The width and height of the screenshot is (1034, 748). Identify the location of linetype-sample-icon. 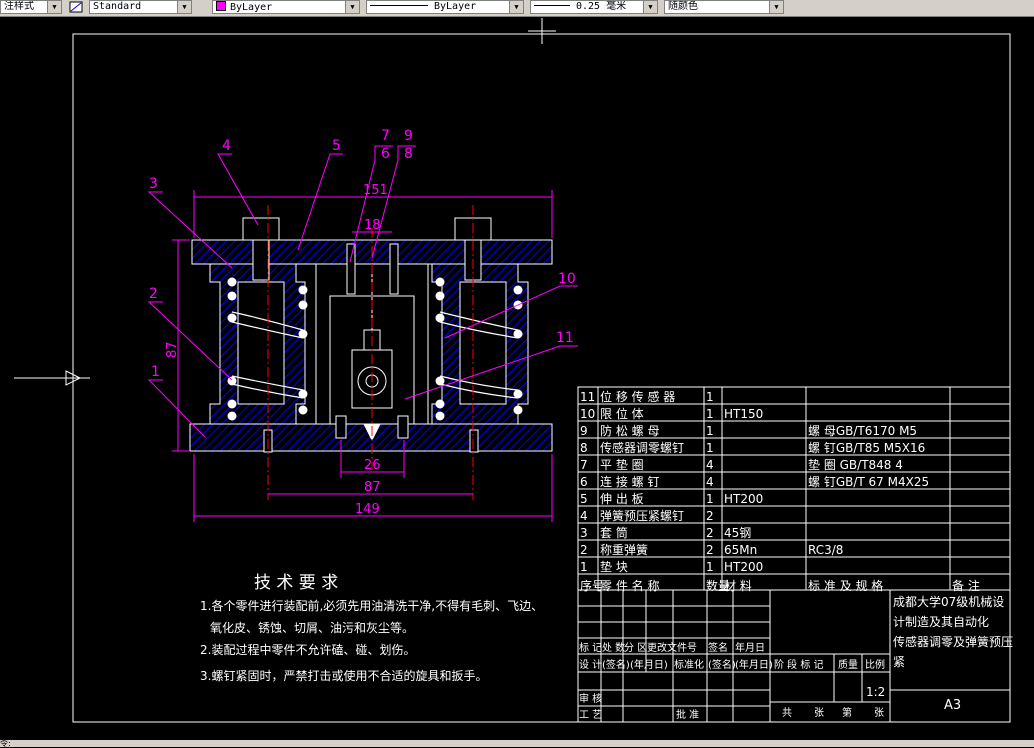
(399, 5).